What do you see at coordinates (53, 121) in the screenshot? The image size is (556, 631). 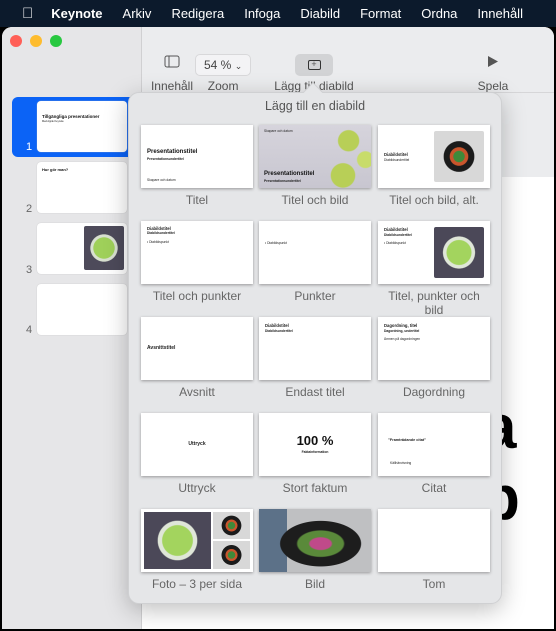 I see `slide-subtitle: Med Apple Keynote` at bounding box center [53, 121].